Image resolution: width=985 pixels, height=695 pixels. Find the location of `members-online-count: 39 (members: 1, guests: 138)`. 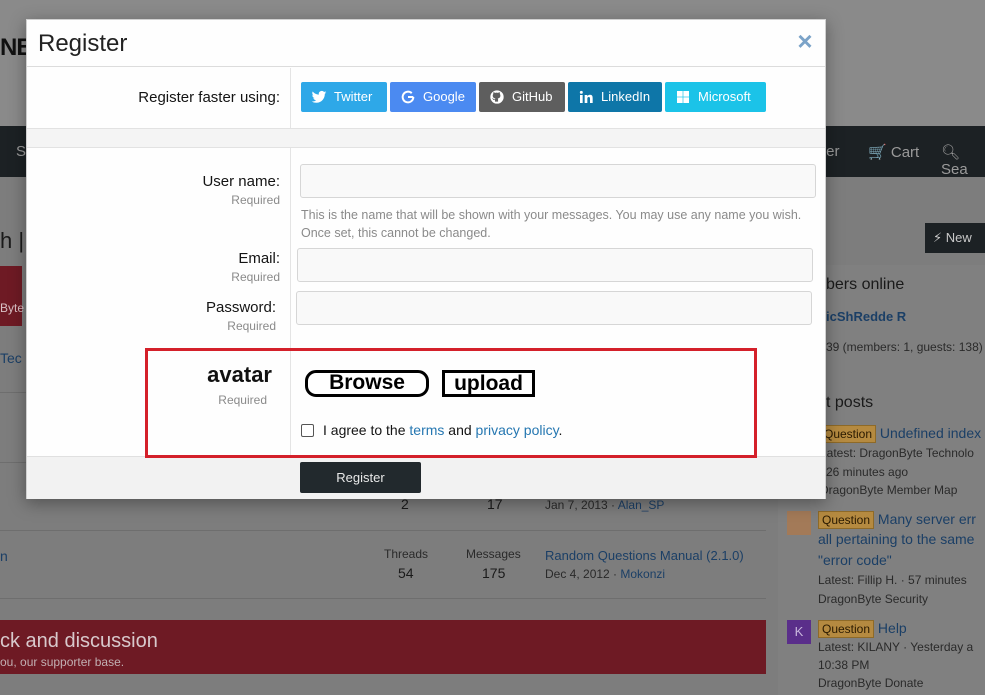

members-online-count: 39 (members: 1, guests: 138) is located at coordinates (904, 347).